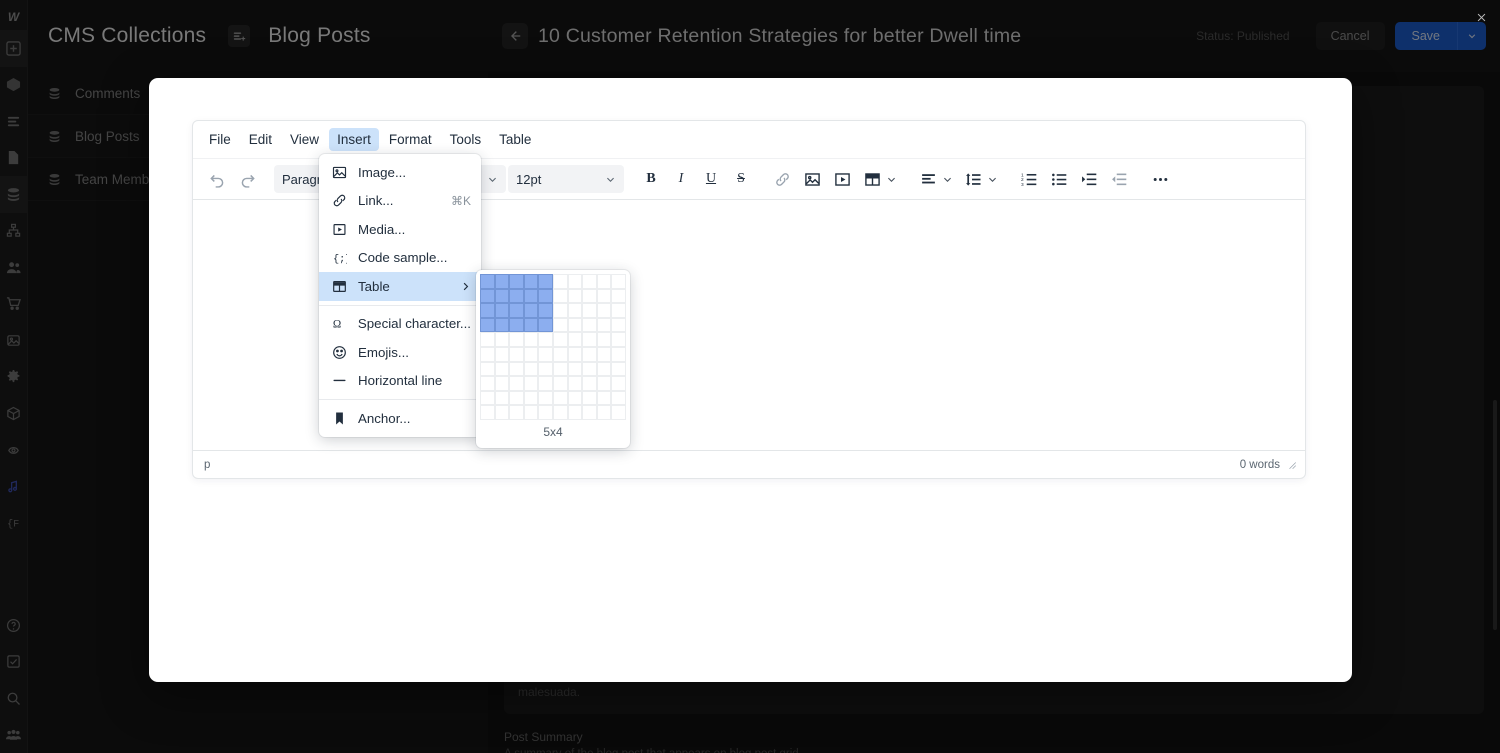 The image size is (1500, 753). Describe the element at coordinates (260, 140) in the screenshot. I see `menu-edit: Edit` at that location.